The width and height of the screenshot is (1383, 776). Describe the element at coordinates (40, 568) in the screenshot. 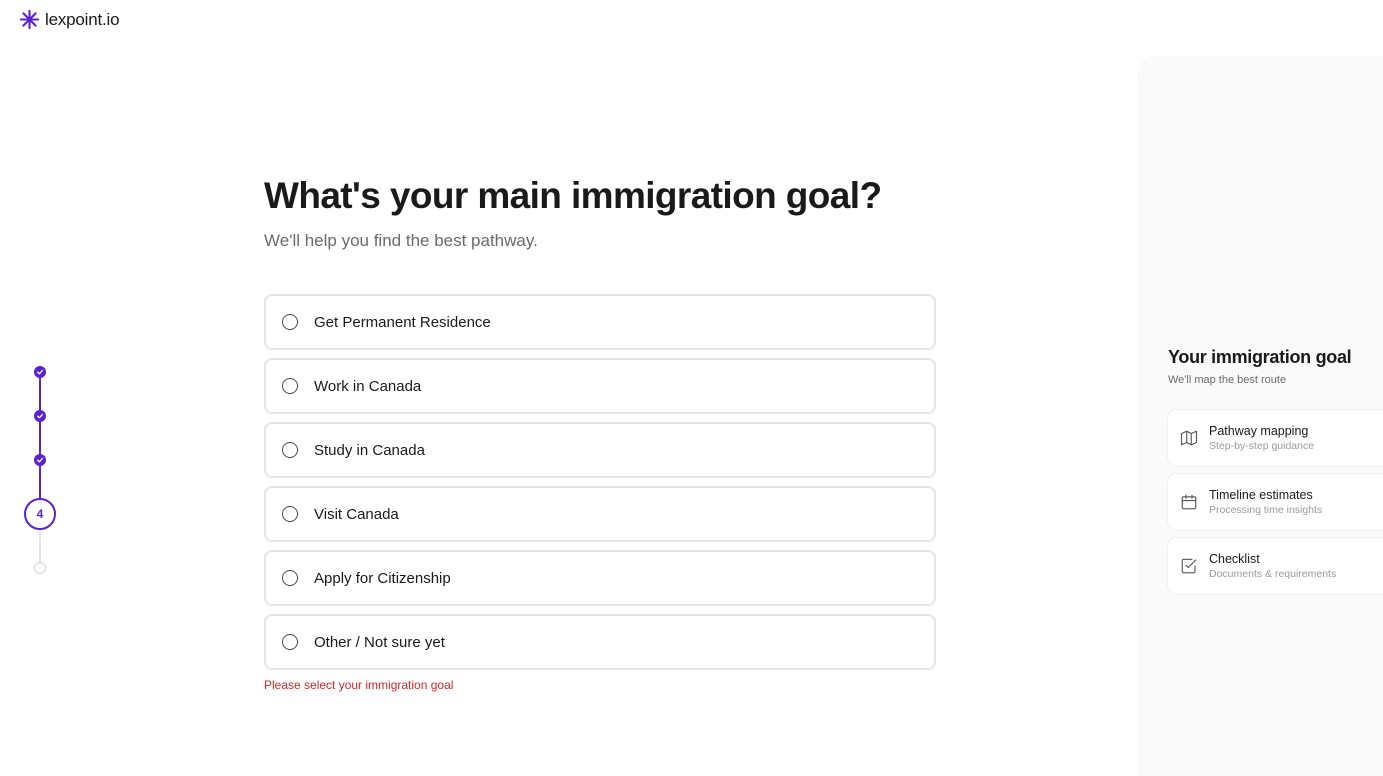

I see `step-5-pending` at that location.